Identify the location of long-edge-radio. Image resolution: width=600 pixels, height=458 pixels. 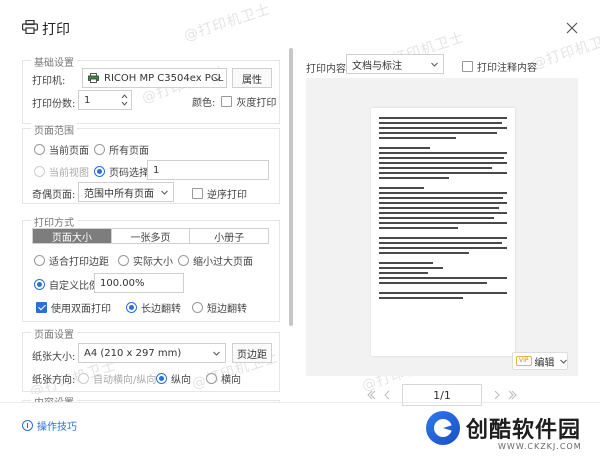
(131, 307).